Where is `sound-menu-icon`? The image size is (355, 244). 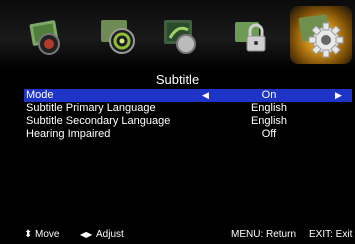
sound-menu-icon is located at coordinates (117, 36).